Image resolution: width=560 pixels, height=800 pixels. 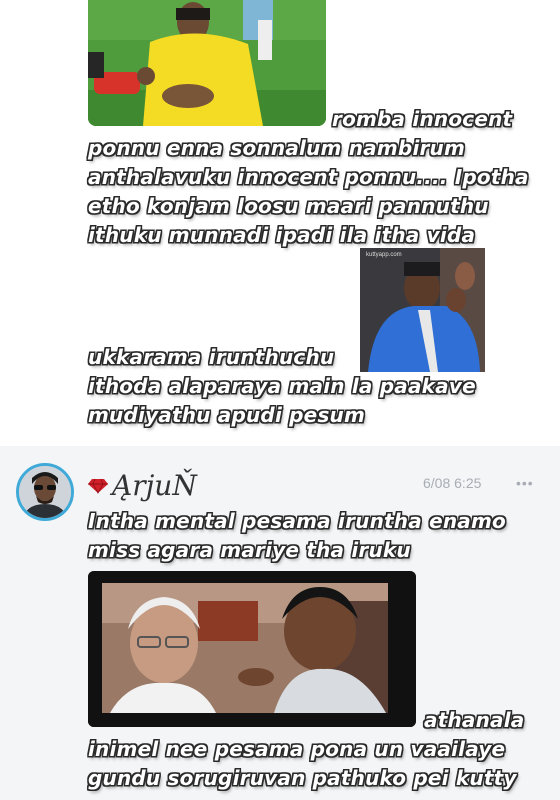 I want to click on post-text-line: etho konjam loosu maari pannuthu, so click(x=288, y=206).